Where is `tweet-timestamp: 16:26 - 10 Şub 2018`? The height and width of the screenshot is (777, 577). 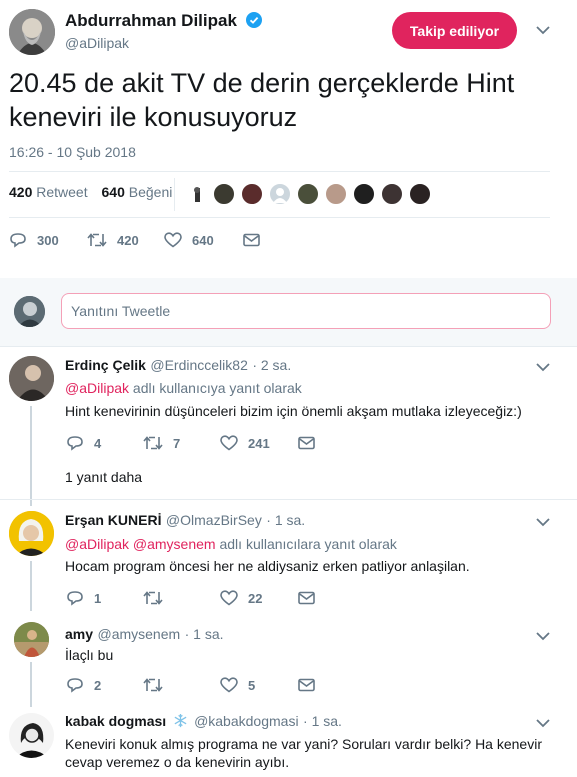 tweet-timestamp: 16:26 - 10 Şub 2018 is located at coordinates (72, 152).